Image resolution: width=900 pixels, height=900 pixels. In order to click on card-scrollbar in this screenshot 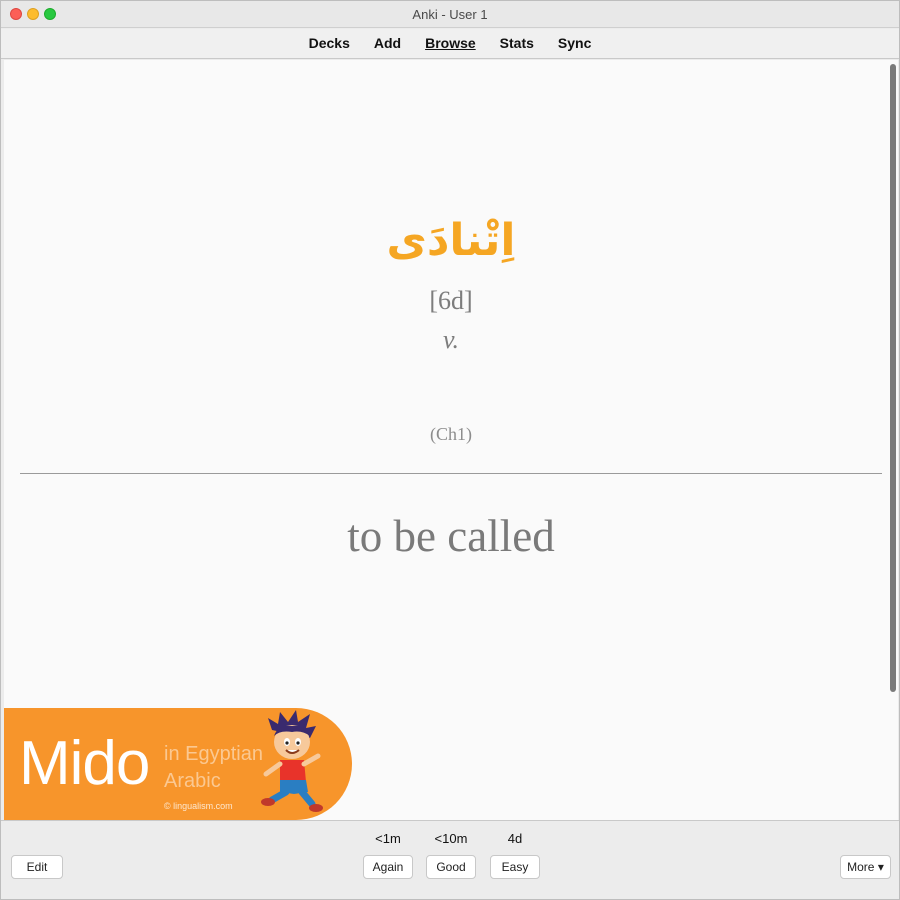, I will do `click(893, 378)`.